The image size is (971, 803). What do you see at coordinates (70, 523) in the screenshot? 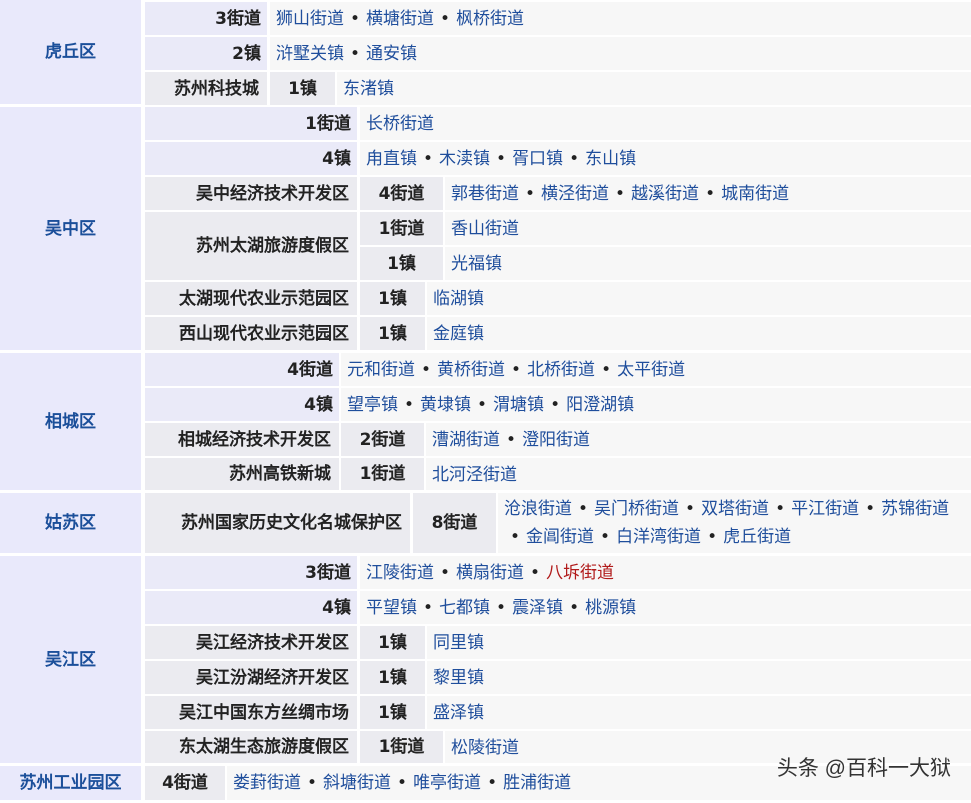
I see `district-gusu: 姑苏区` at bounding box center [70, 523].